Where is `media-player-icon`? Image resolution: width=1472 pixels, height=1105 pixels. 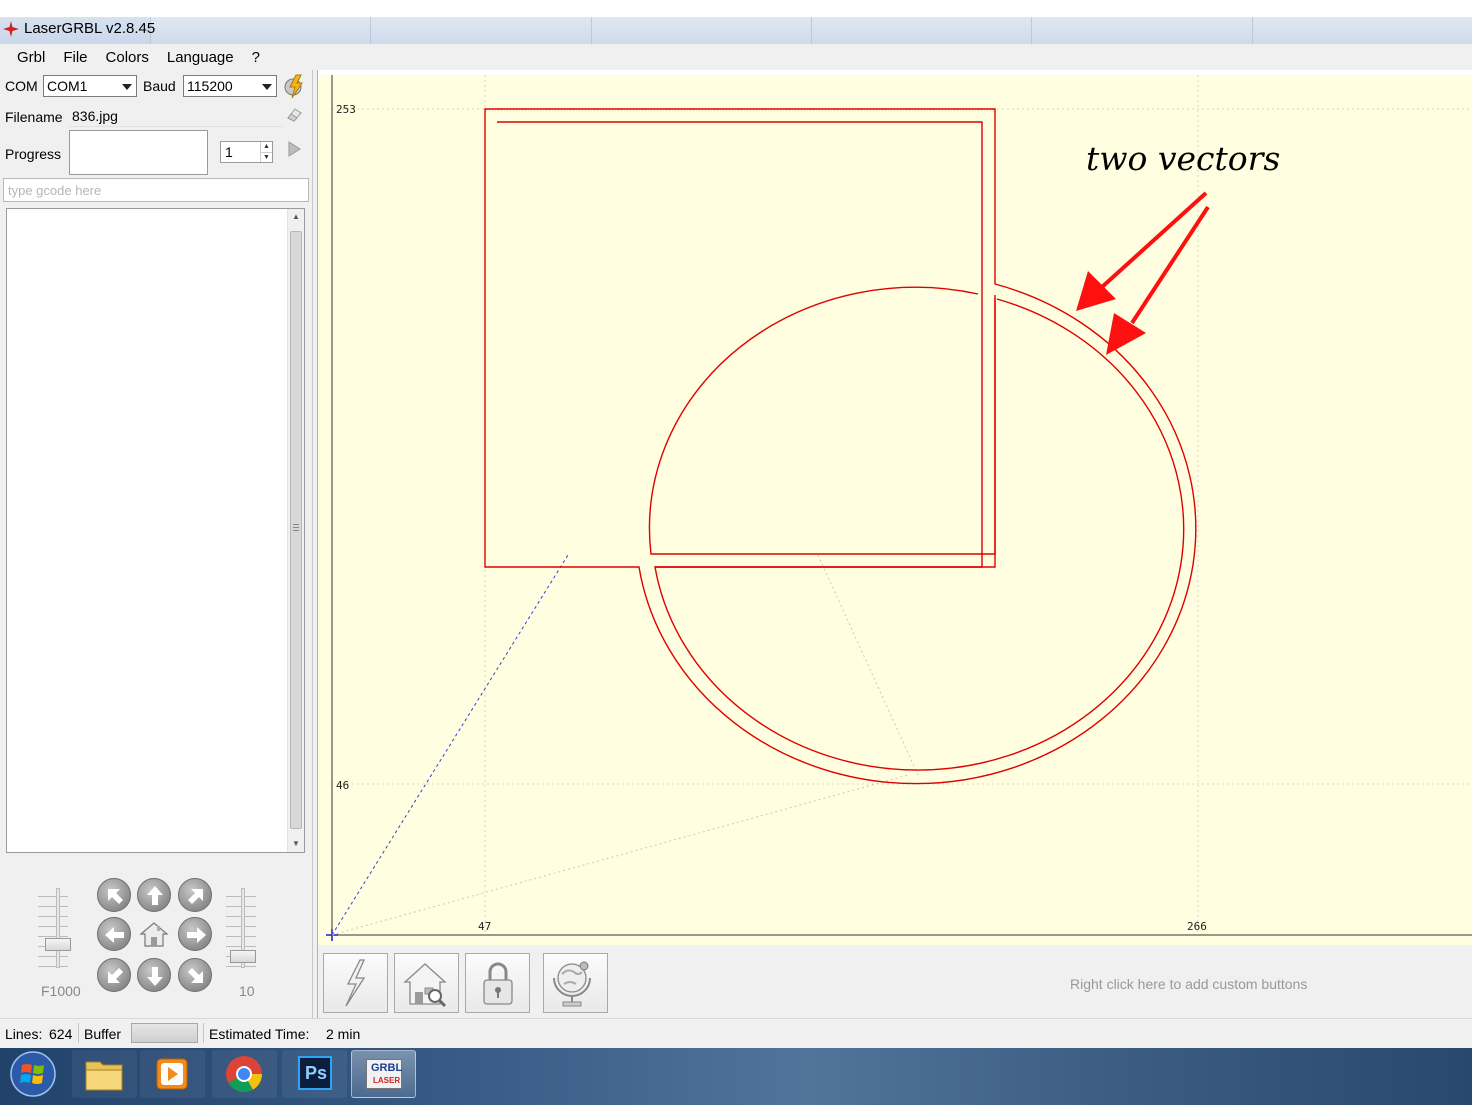
media-player-icon is located at coordinates (172, 1074).